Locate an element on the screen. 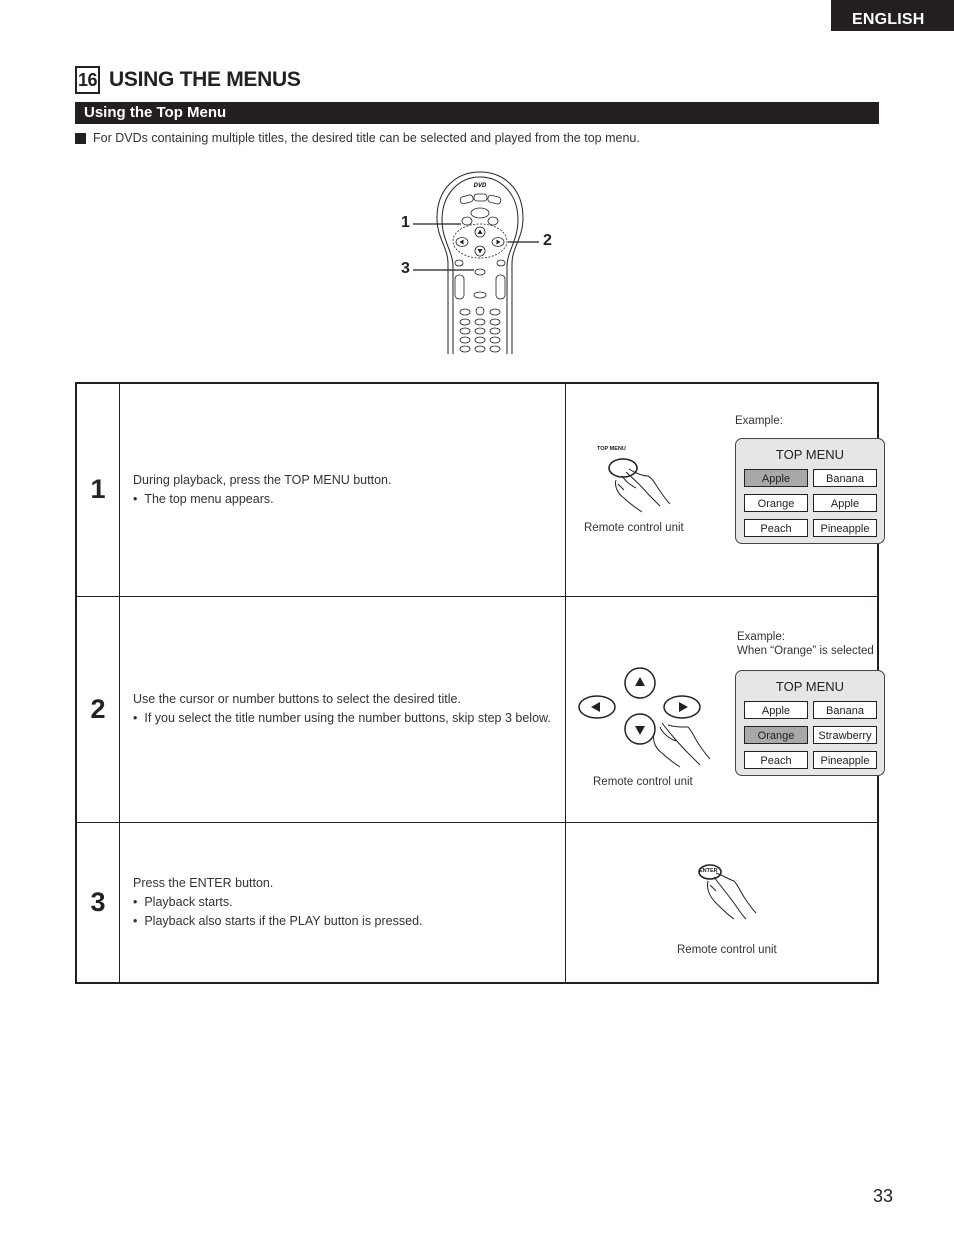 Image resolution: width=954 pixels, height=1237 pixels. bullet-text: The top menu appears. is located at coordinates (209, 498).